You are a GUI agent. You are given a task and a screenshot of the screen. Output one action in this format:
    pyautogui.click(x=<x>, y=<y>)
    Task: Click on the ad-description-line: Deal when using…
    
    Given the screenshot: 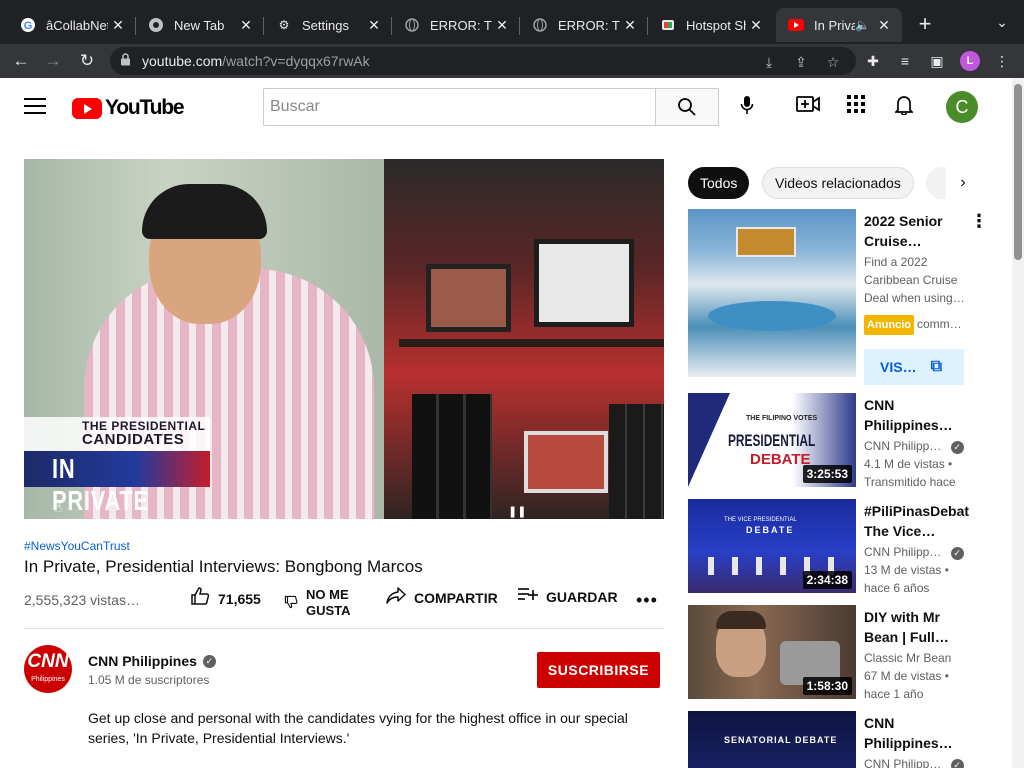 What is the action you would take?
    pyautogui.click(x=914, y=298)
    